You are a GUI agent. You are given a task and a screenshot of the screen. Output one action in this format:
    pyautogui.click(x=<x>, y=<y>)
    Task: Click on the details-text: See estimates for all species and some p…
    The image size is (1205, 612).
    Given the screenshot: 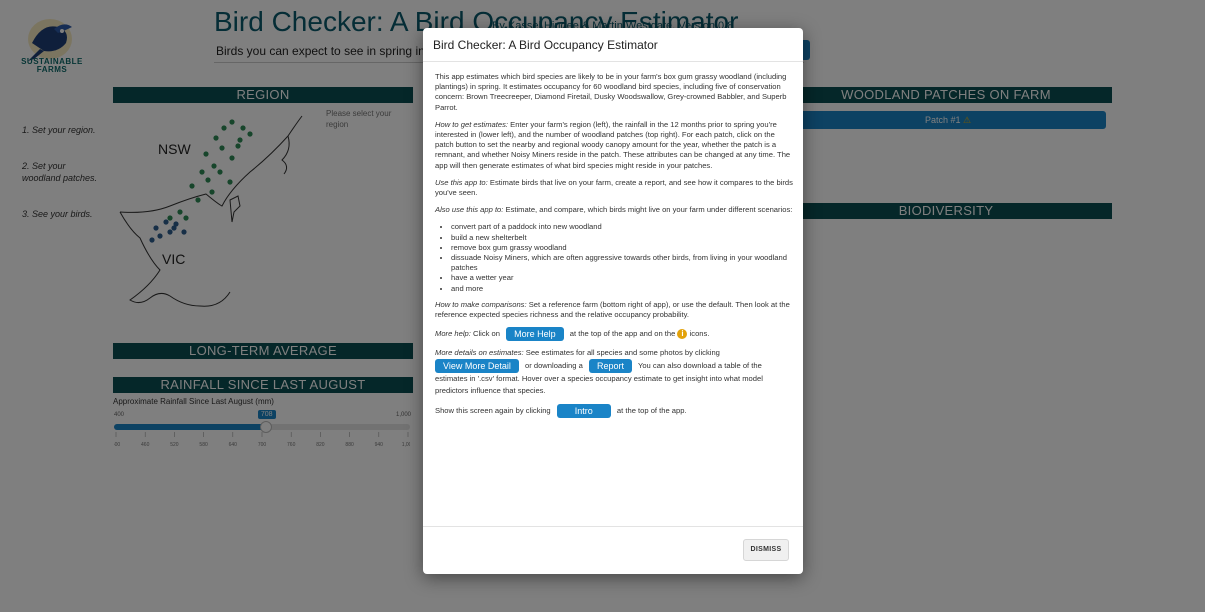 What is the action you would take?
    pyautogui.click(x=621, y=353)
    